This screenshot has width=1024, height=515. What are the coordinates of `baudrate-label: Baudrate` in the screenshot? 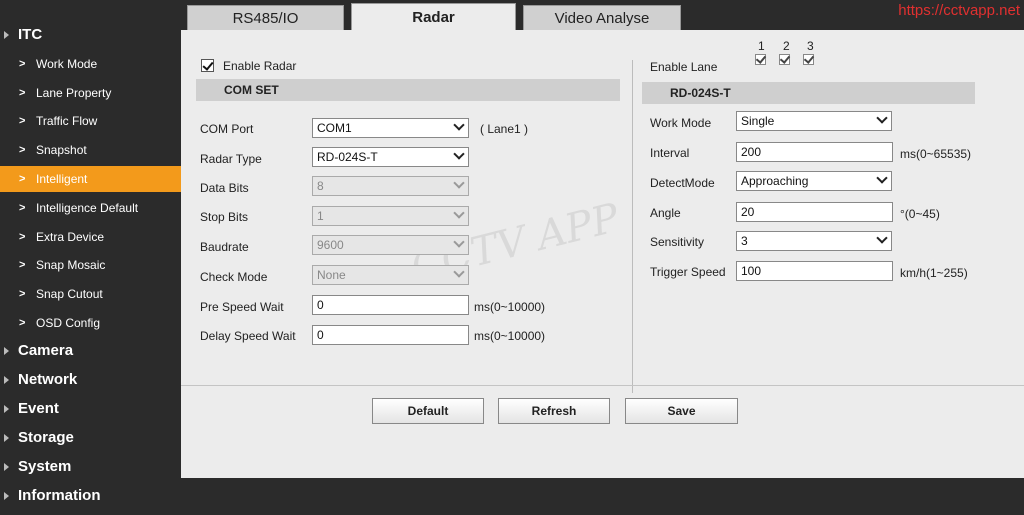 It's located at (224, 247).